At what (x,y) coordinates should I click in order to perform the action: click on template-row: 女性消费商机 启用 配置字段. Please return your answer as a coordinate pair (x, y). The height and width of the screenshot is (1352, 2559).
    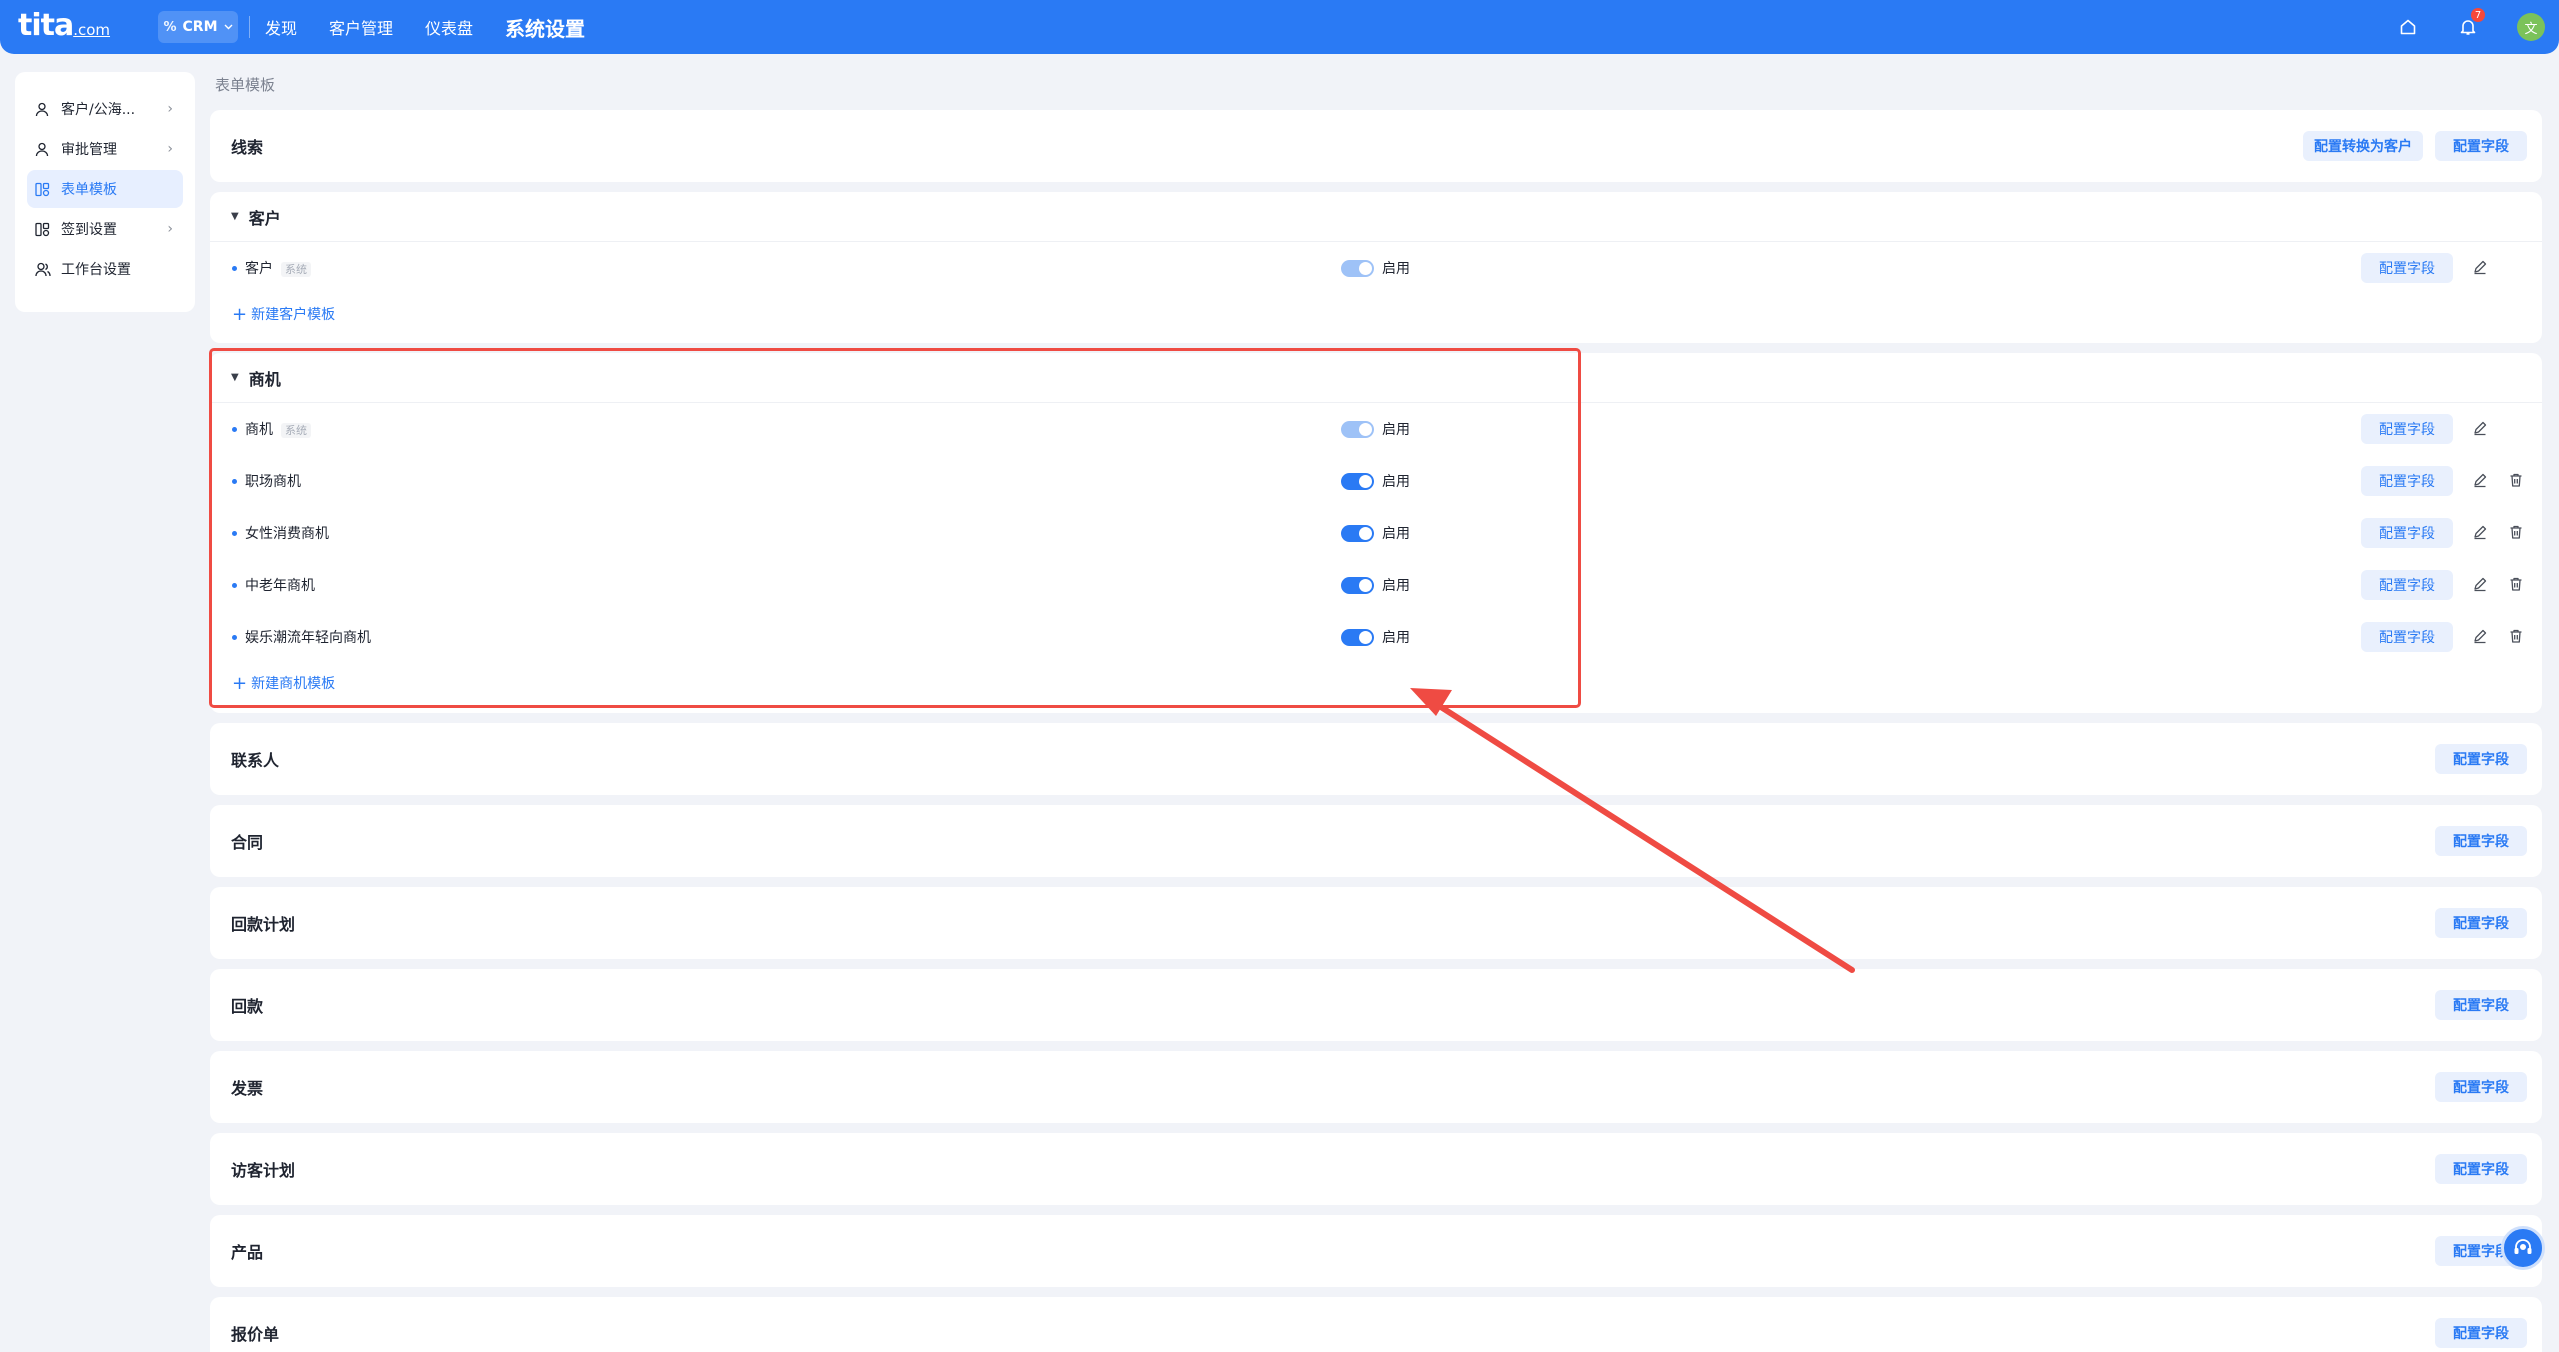
    Looking at the image, I should click on (1376, 533).